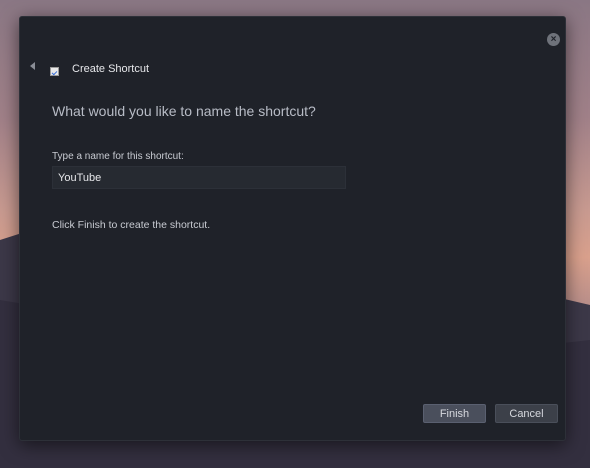  Describe the element at coordinates (131, 225) in the screenshot. I see `finish-hint: Click Finish to create the shortcut.` at that location.